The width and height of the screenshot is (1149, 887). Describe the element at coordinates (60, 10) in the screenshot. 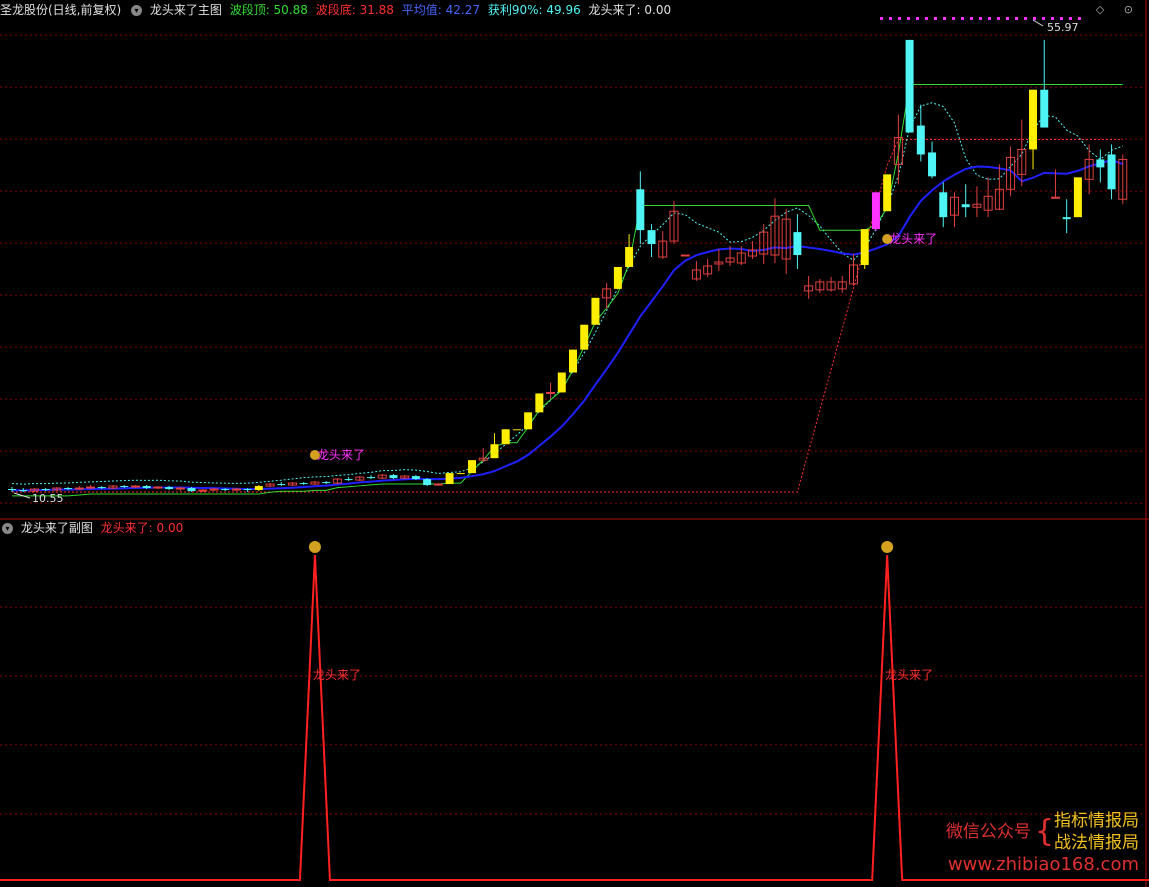

I see `stock-title: 圣龙股份(日线,前复权)` at that location.